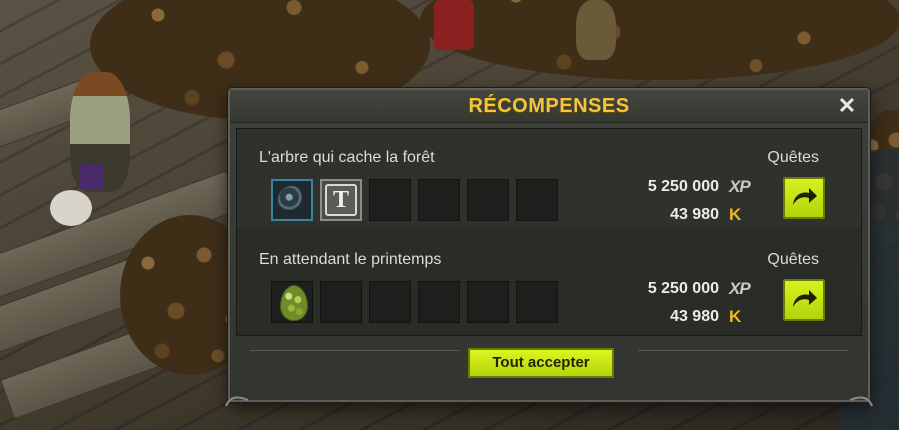  What do you see at coordinates (71, 208) in the screenshot?
I see `pet-companion` at bounding box center [71, 208].